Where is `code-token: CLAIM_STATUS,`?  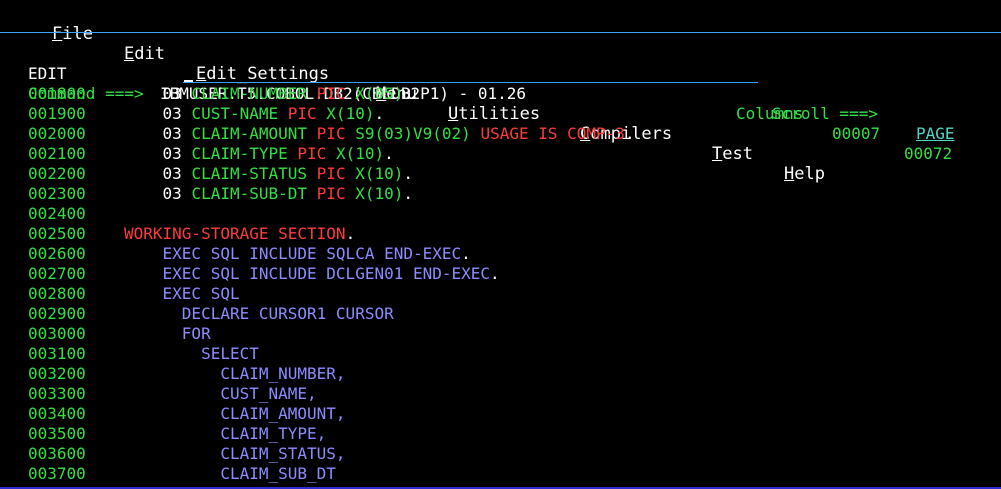 code-token: CLAIM_STATUS, is located at coordinates (283, 453).